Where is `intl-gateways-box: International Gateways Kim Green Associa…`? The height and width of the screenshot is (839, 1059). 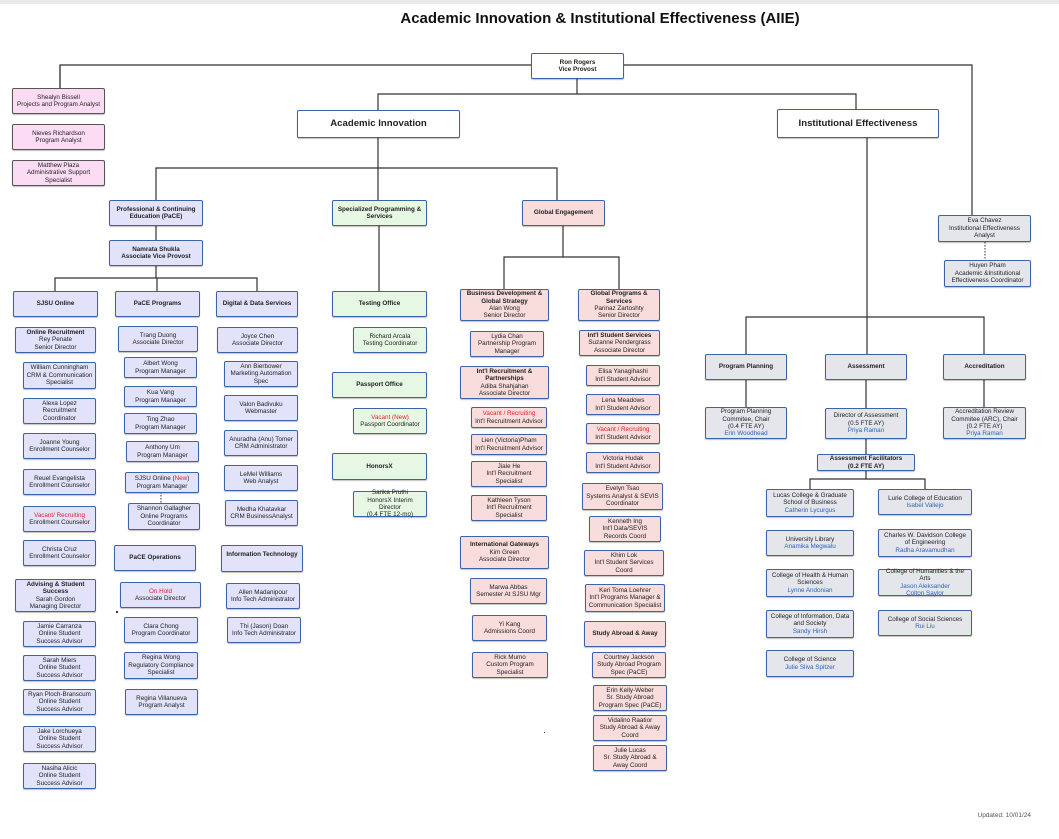
intl-gateways-box: International Gateways Kim Green Associa… is located at coordinates (504, 552).